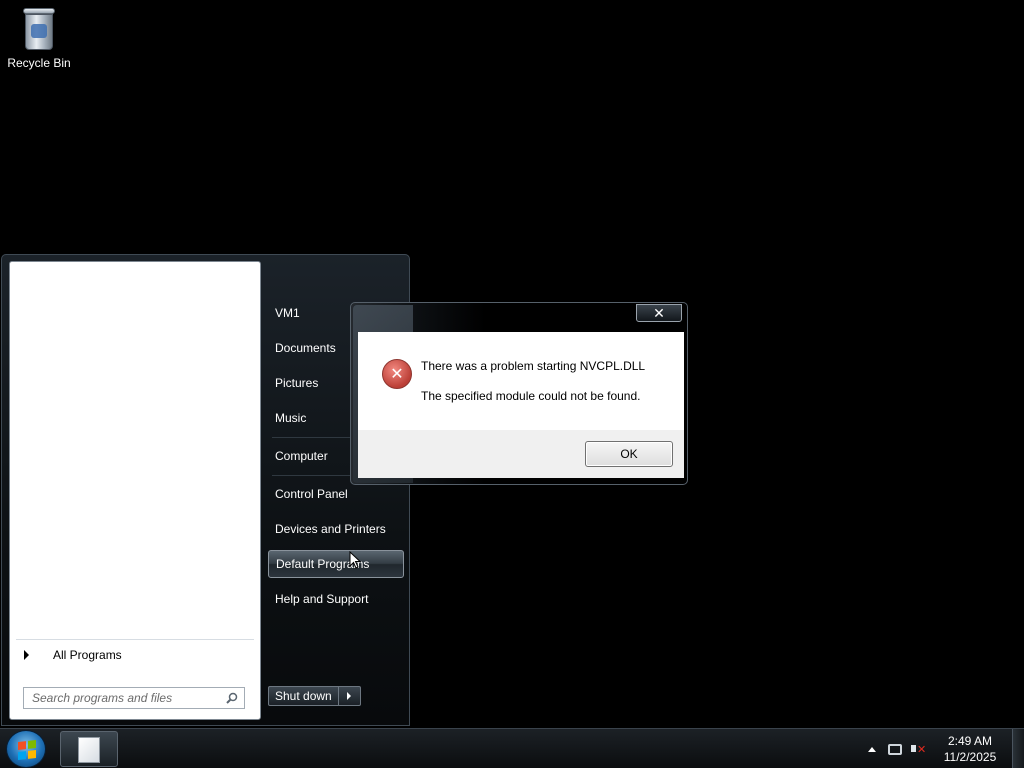  What do you see at coordinates (531, 396) in the screenshot?
I see `dialog-message-detail: The specified module could not be found.` at bounding box center [531, 396].